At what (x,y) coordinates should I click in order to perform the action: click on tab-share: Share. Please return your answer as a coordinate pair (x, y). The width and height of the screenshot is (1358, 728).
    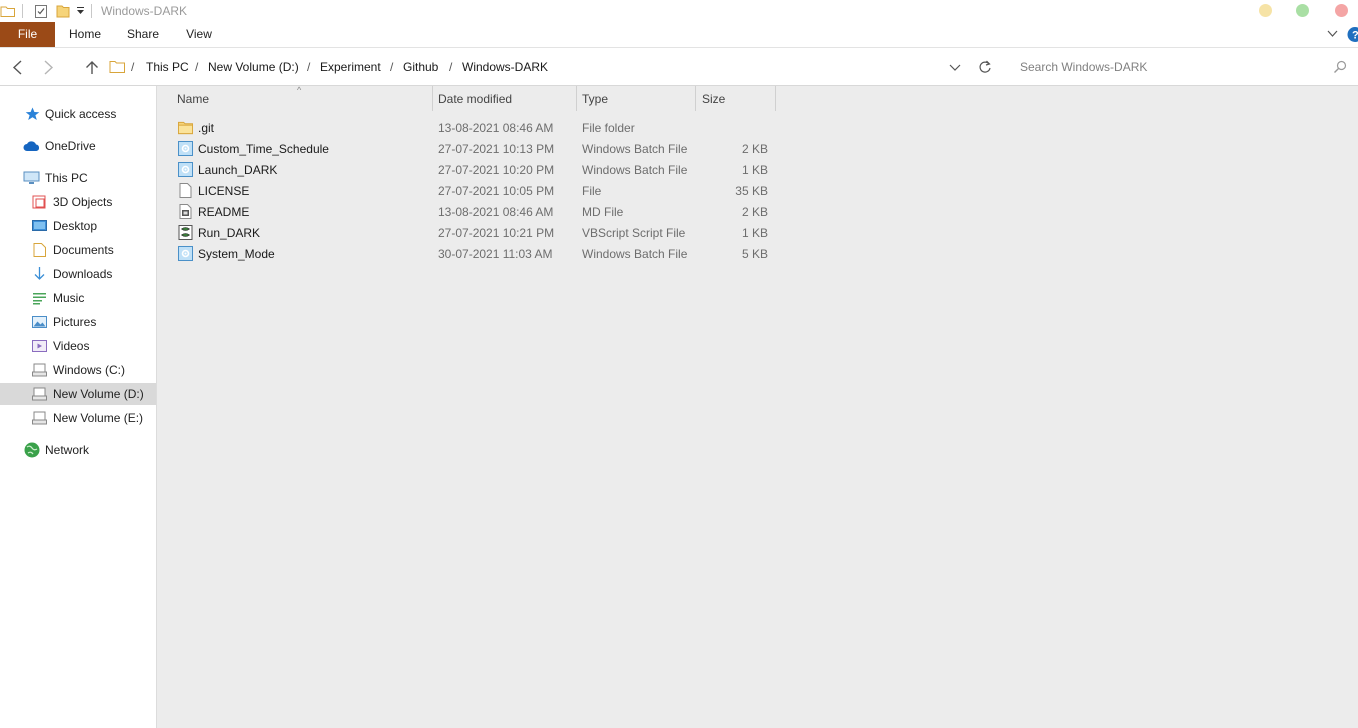
    Looking at the image, I should click on (143, 34).